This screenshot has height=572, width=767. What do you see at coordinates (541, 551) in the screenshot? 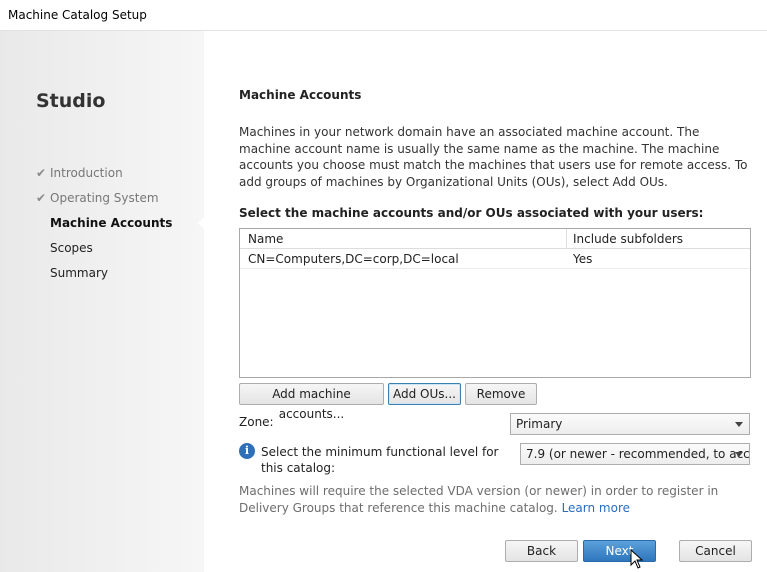
I see `back-button: Back` at bounding box center [541, 551].